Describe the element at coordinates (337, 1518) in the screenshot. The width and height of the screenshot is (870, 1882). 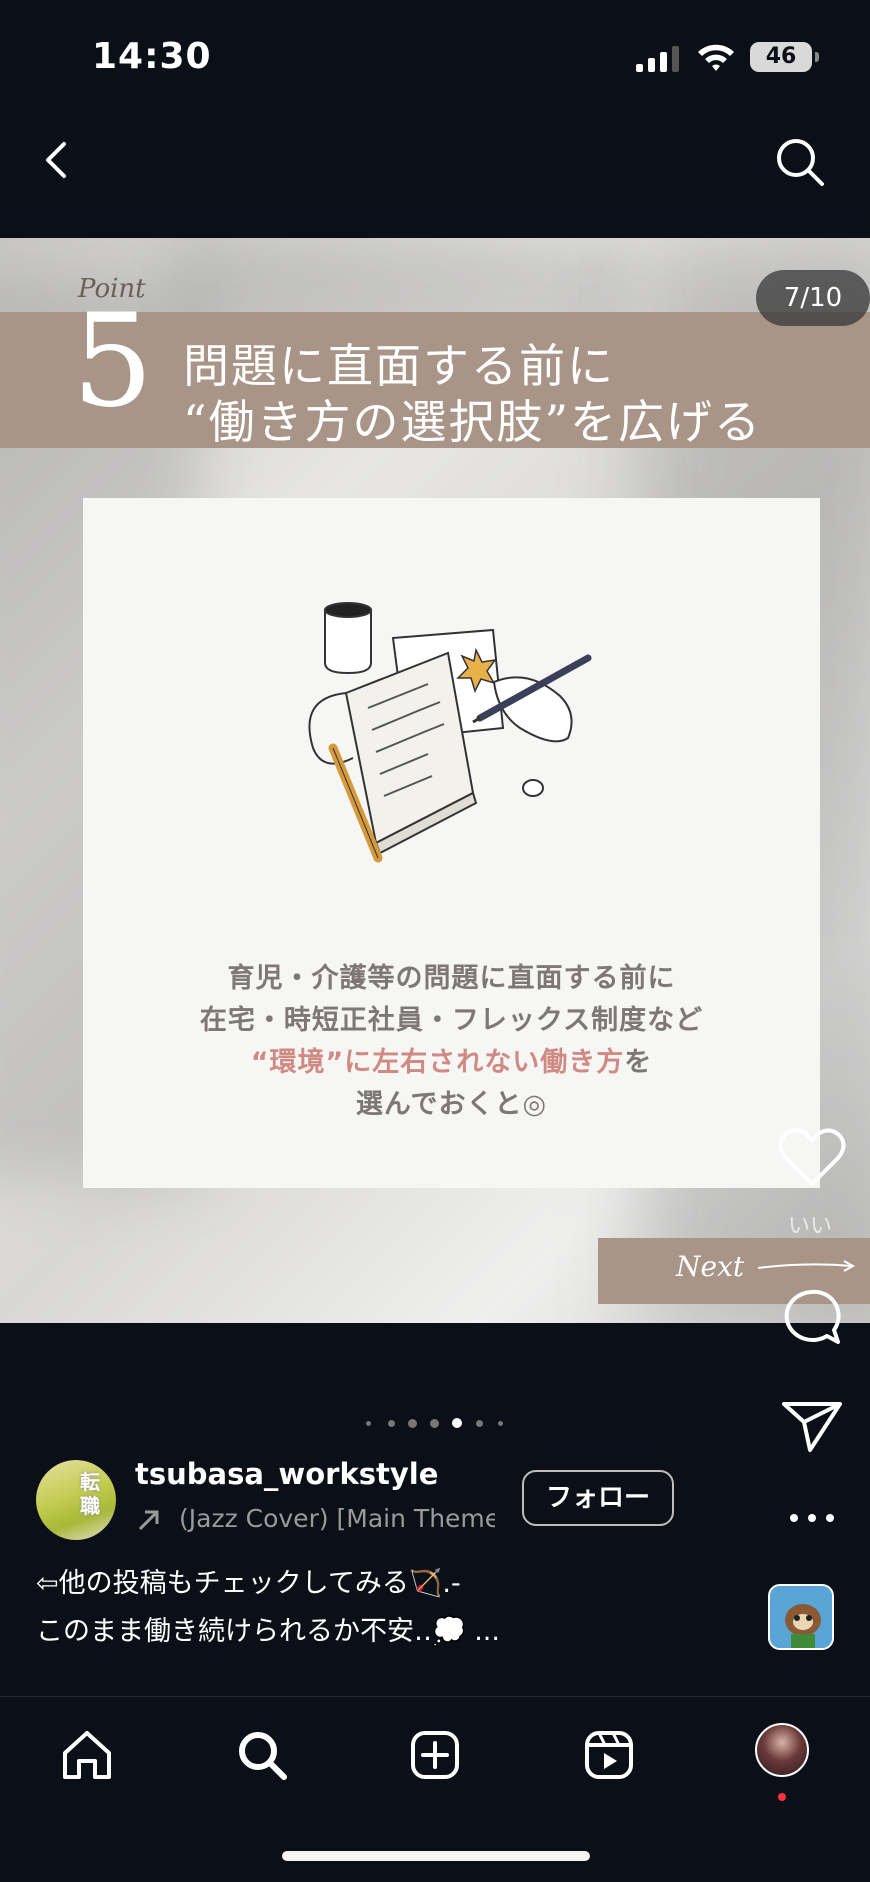
I see `music-title: (Jazz Cover) [Main Theme]` at that location.